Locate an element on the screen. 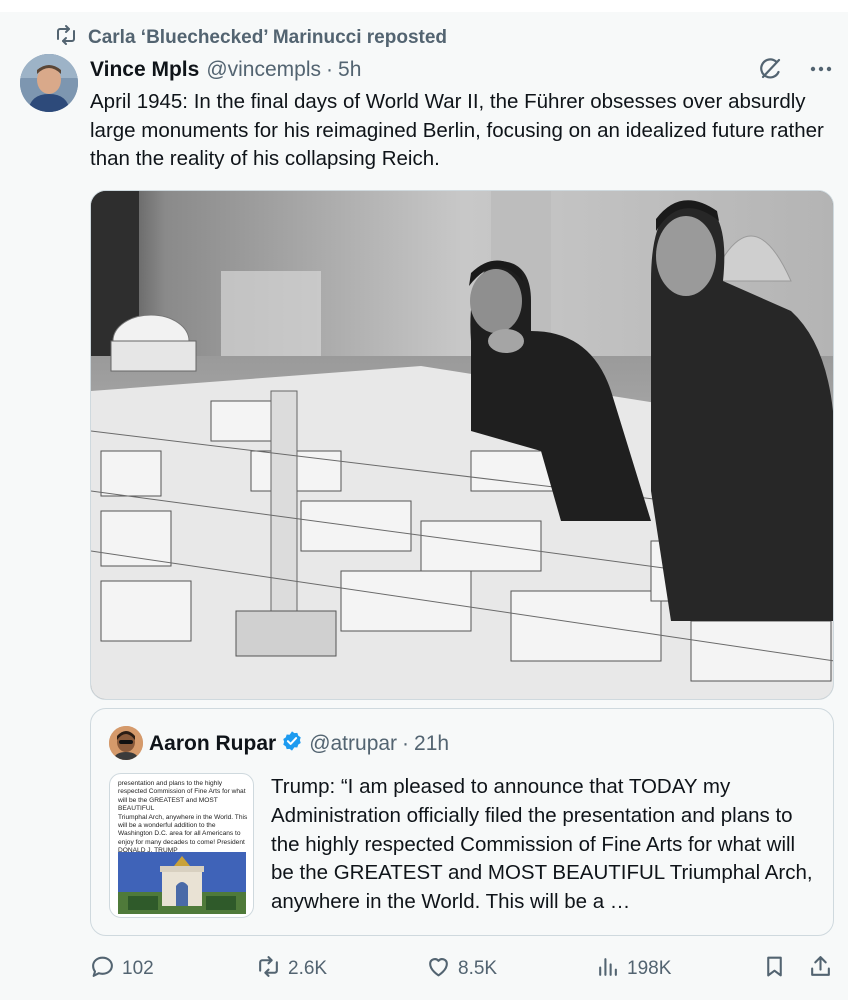 Image resolution: width=848 pixels, height=1000 pixels. view-count: 198K is located at coordinates (649, 968).